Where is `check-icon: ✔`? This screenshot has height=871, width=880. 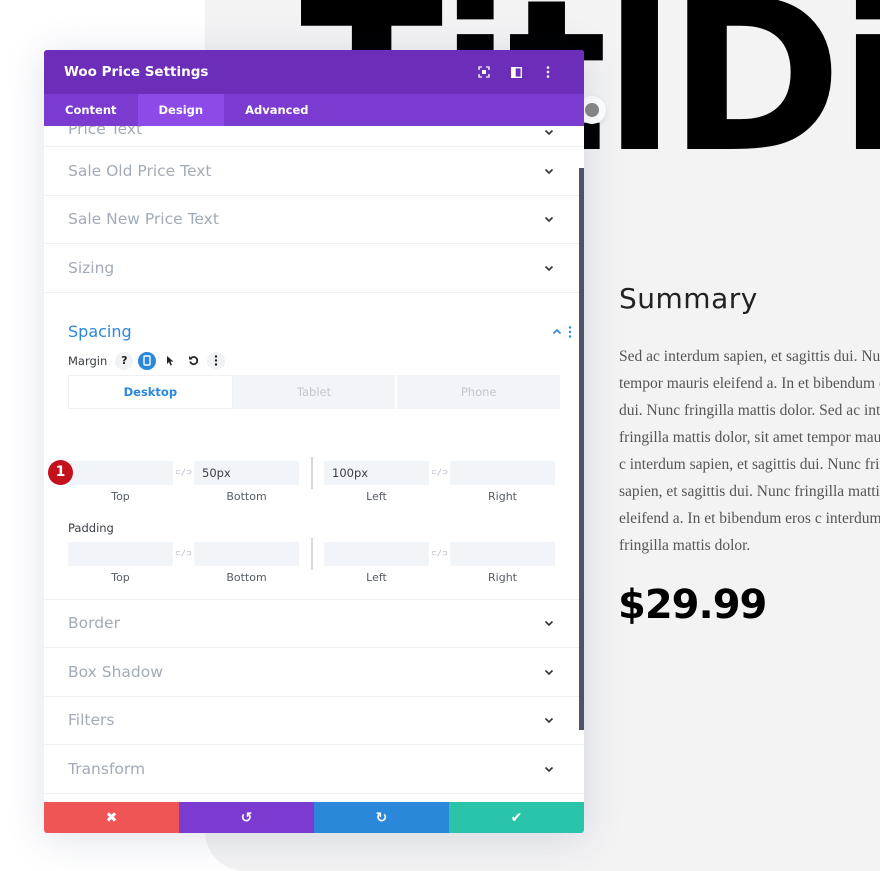 check-icon: ✔ is located at coordinates (516, 817).